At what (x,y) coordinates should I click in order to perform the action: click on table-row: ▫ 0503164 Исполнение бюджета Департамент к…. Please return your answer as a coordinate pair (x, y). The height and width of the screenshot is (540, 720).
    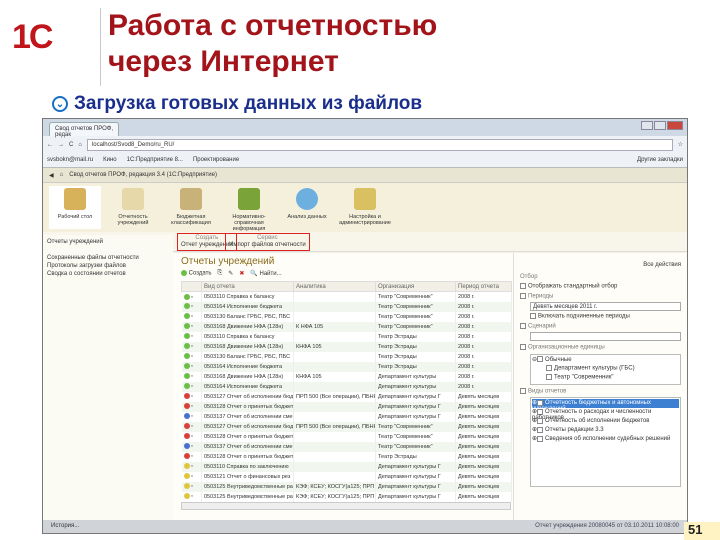
    Looking at the image, I should click on (346, 386).